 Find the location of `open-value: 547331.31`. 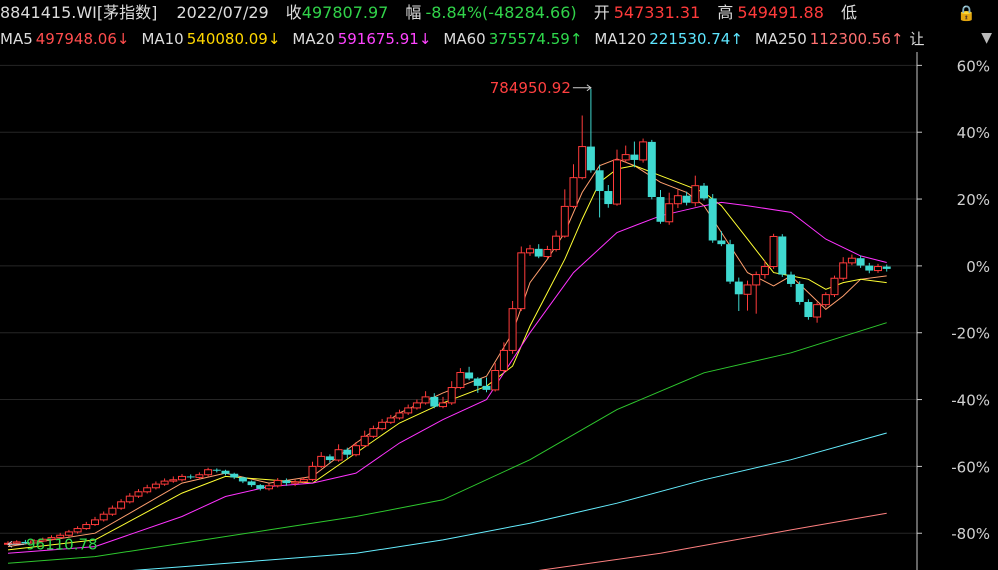

open-value: 547331.31 is located at coordinates (657, 12).